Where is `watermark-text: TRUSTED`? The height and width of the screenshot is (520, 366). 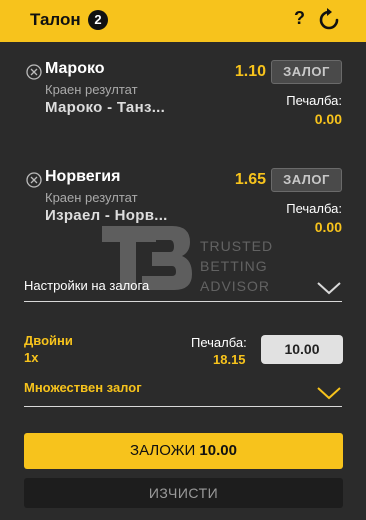 watermark-text: TRUSTED is located at coordinates (237, 246).